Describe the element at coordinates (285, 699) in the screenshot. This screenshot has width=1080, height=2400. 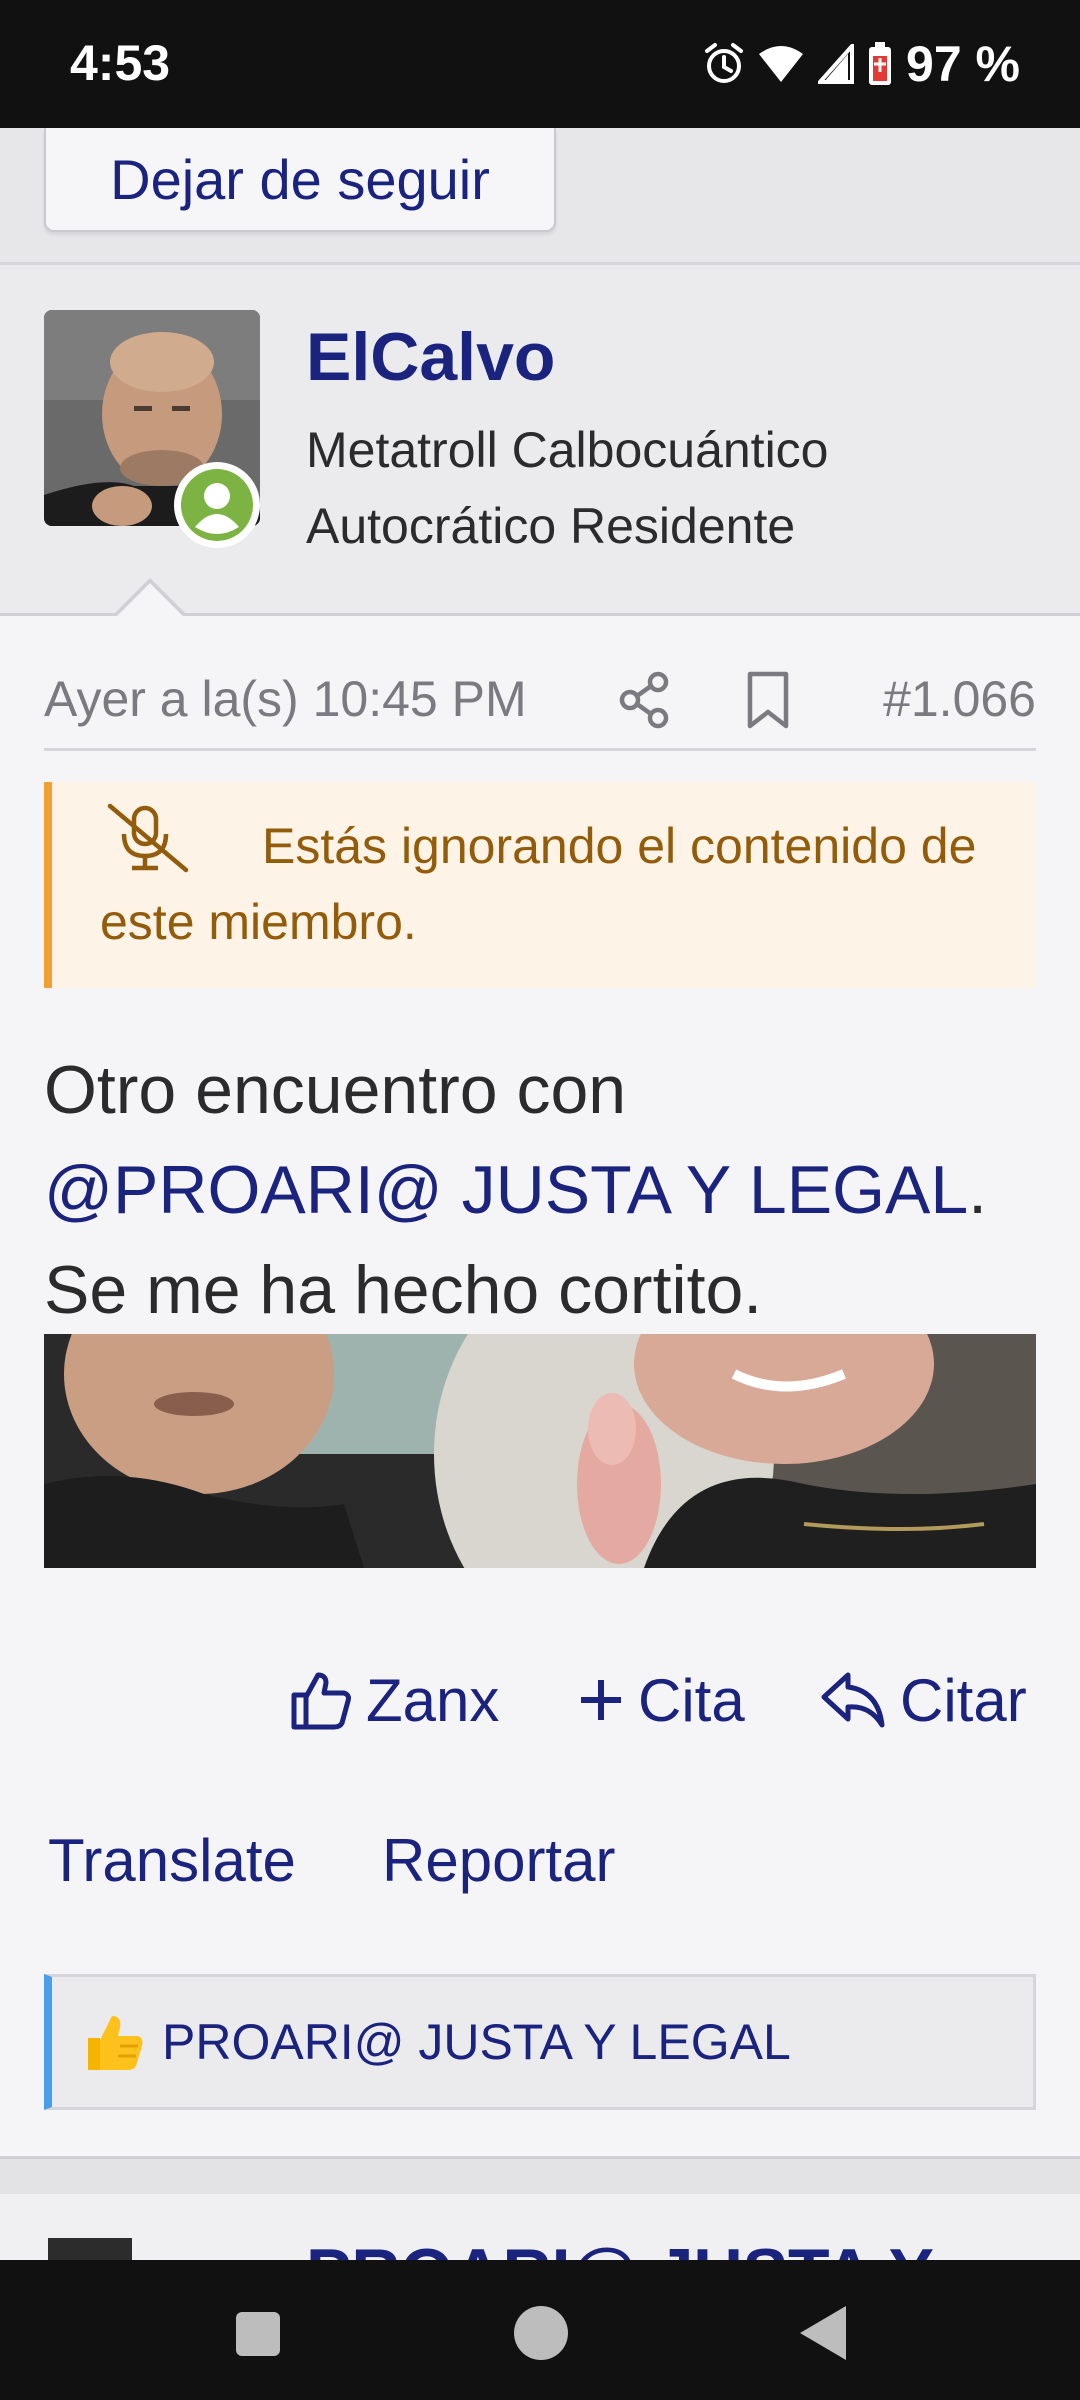
I see `post-date: Ayer a la(s) 10:45 PM` at that location.